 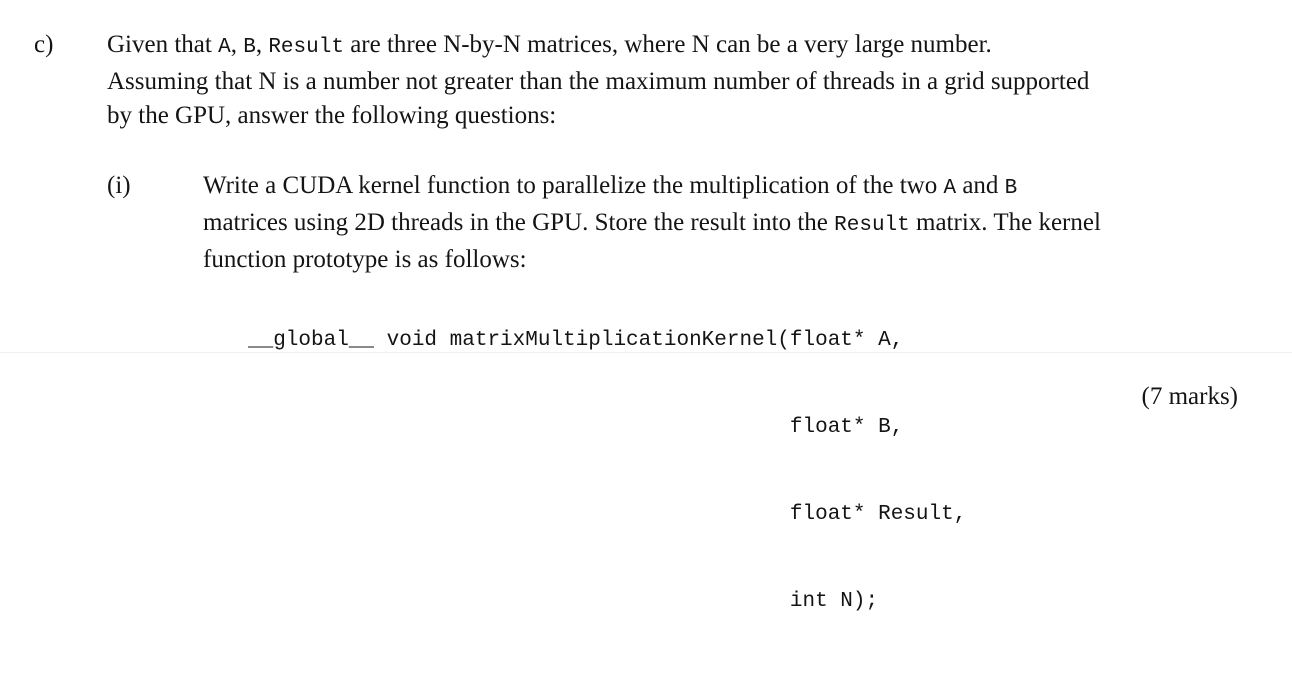 I want to click on subquestion-label-i: (i), so click(x=119, y=185).